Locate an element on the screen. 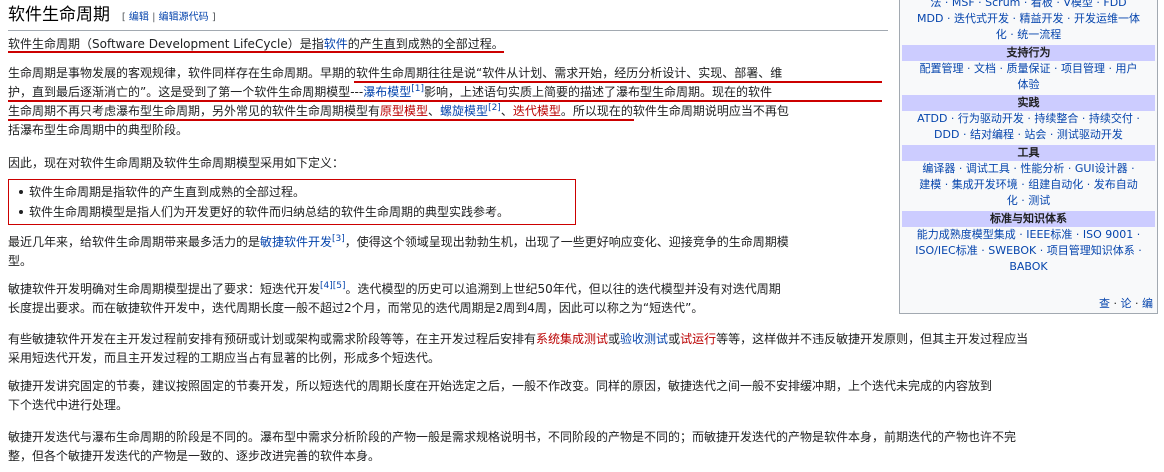  link-agile-development: 敏捷软件开发 is located at coordinates (296, 242).